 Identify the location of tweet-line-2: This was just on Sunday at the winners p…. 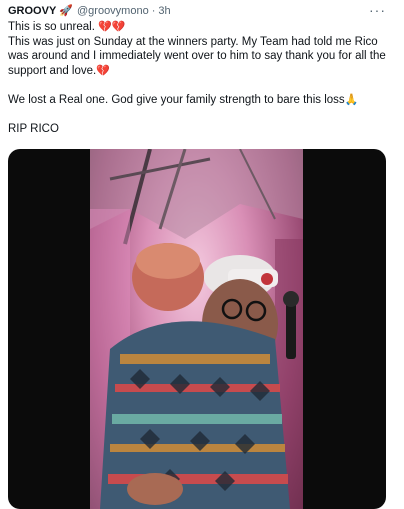
(200, 57).